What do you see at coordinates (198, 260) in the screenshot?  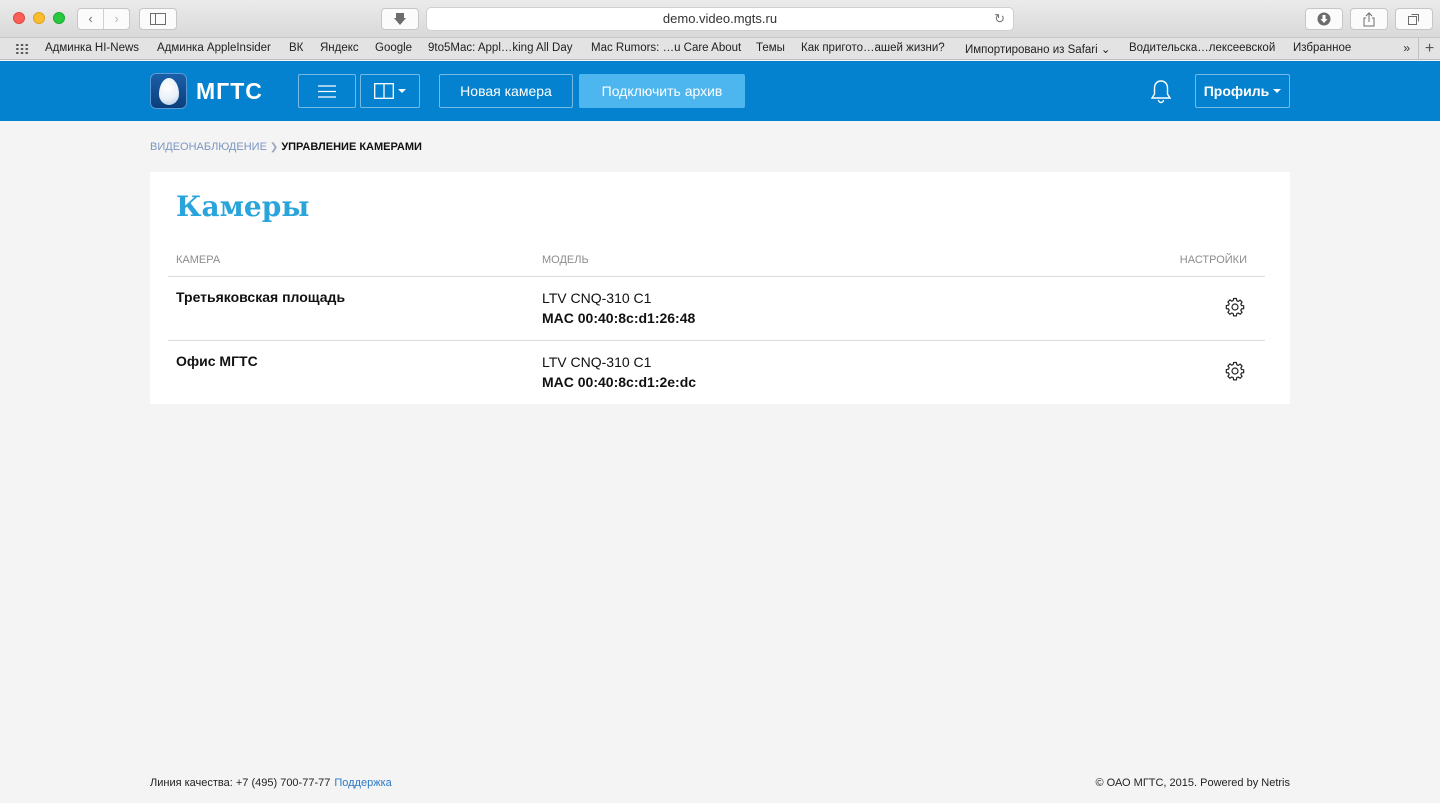 I see `column-header-camera: Камера` at bounding box center [198, 260].